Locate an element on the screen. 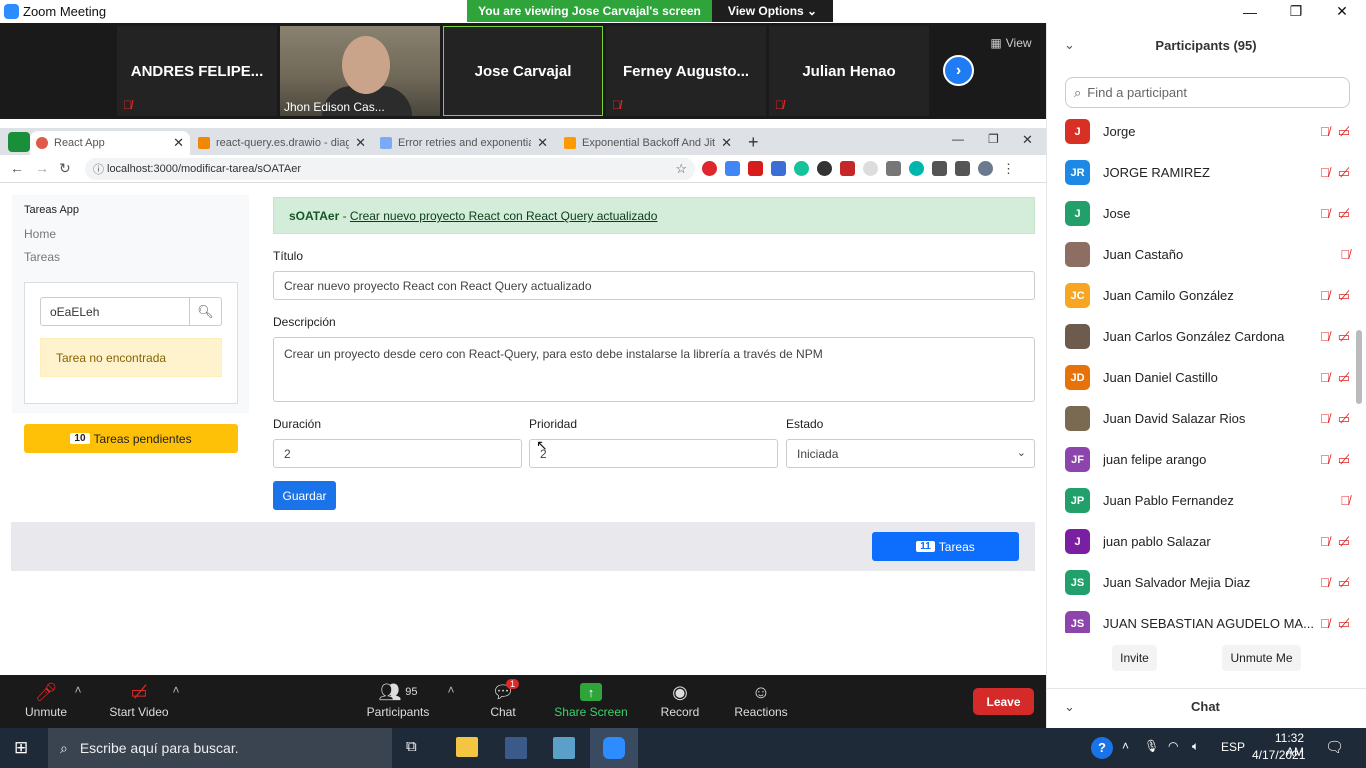 This screenshot has width=1366, height=768. windows-start-icon: ⊞ is located at coordinates (21, 748).